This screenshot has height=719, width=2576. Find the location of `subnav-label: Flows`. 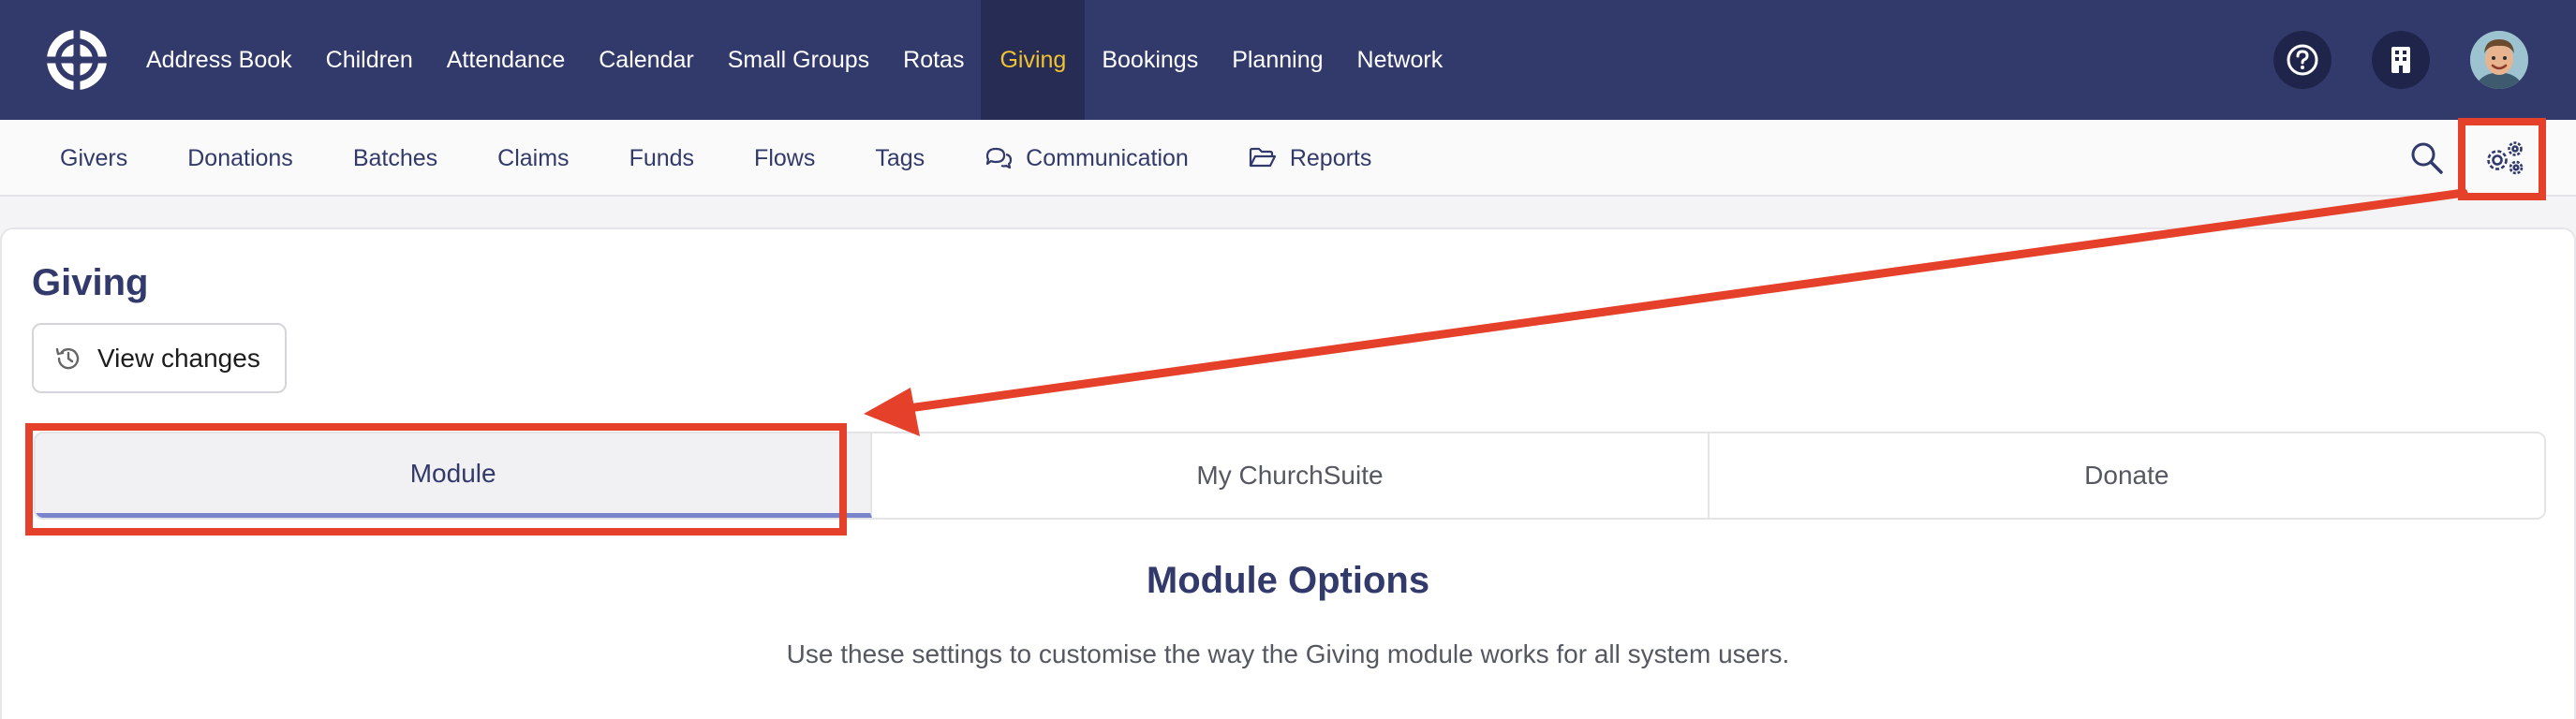

subnav-label: Flows is located at coordinates (785, 157).